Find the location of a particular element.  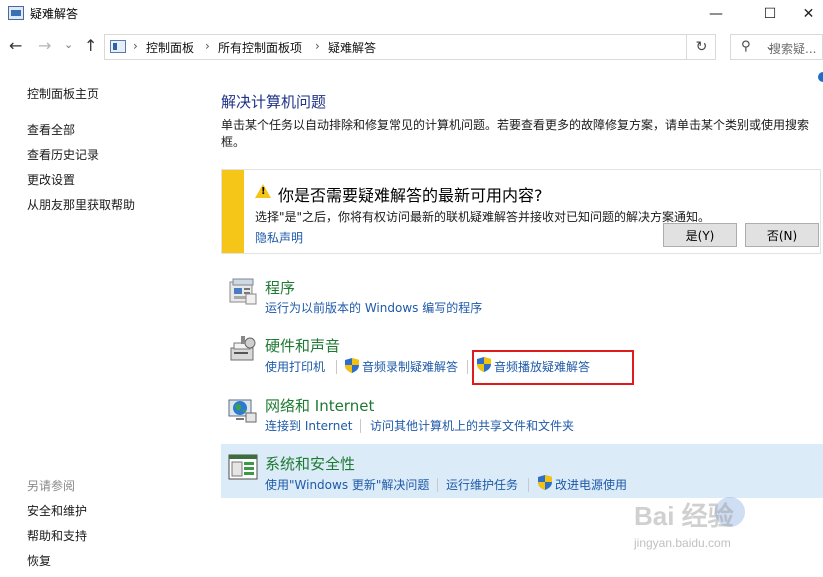

notice-accent-bar is located at coordinates (233, 211).